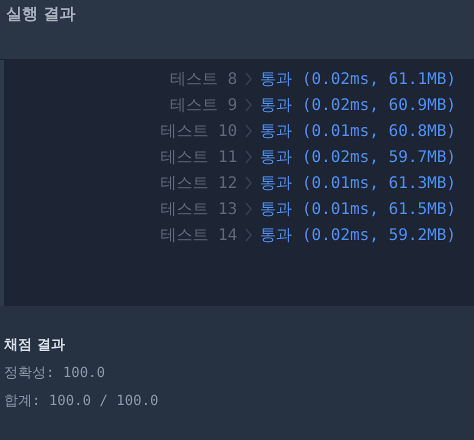  Describe the element at coordinates (358, 105) in the screenshot. I see `test-result: 통과 (0.02ms, 60.9MB)` at that location.